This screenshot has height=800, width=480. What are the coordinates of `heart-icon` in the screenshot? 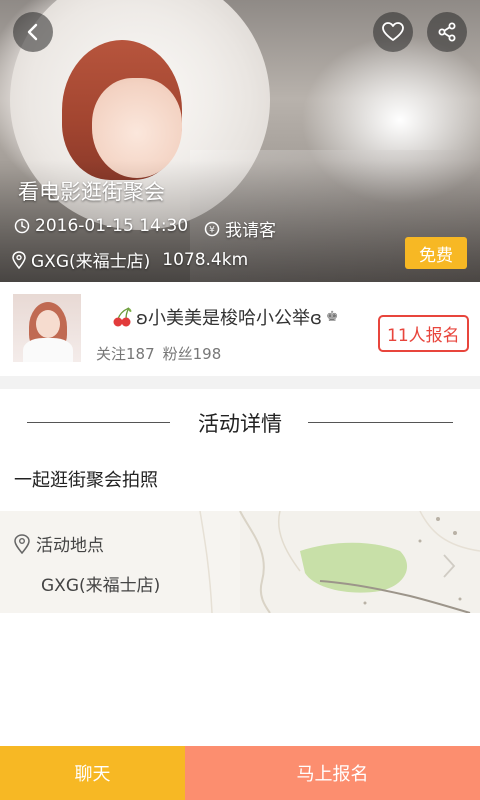 It's located at (393, 31).